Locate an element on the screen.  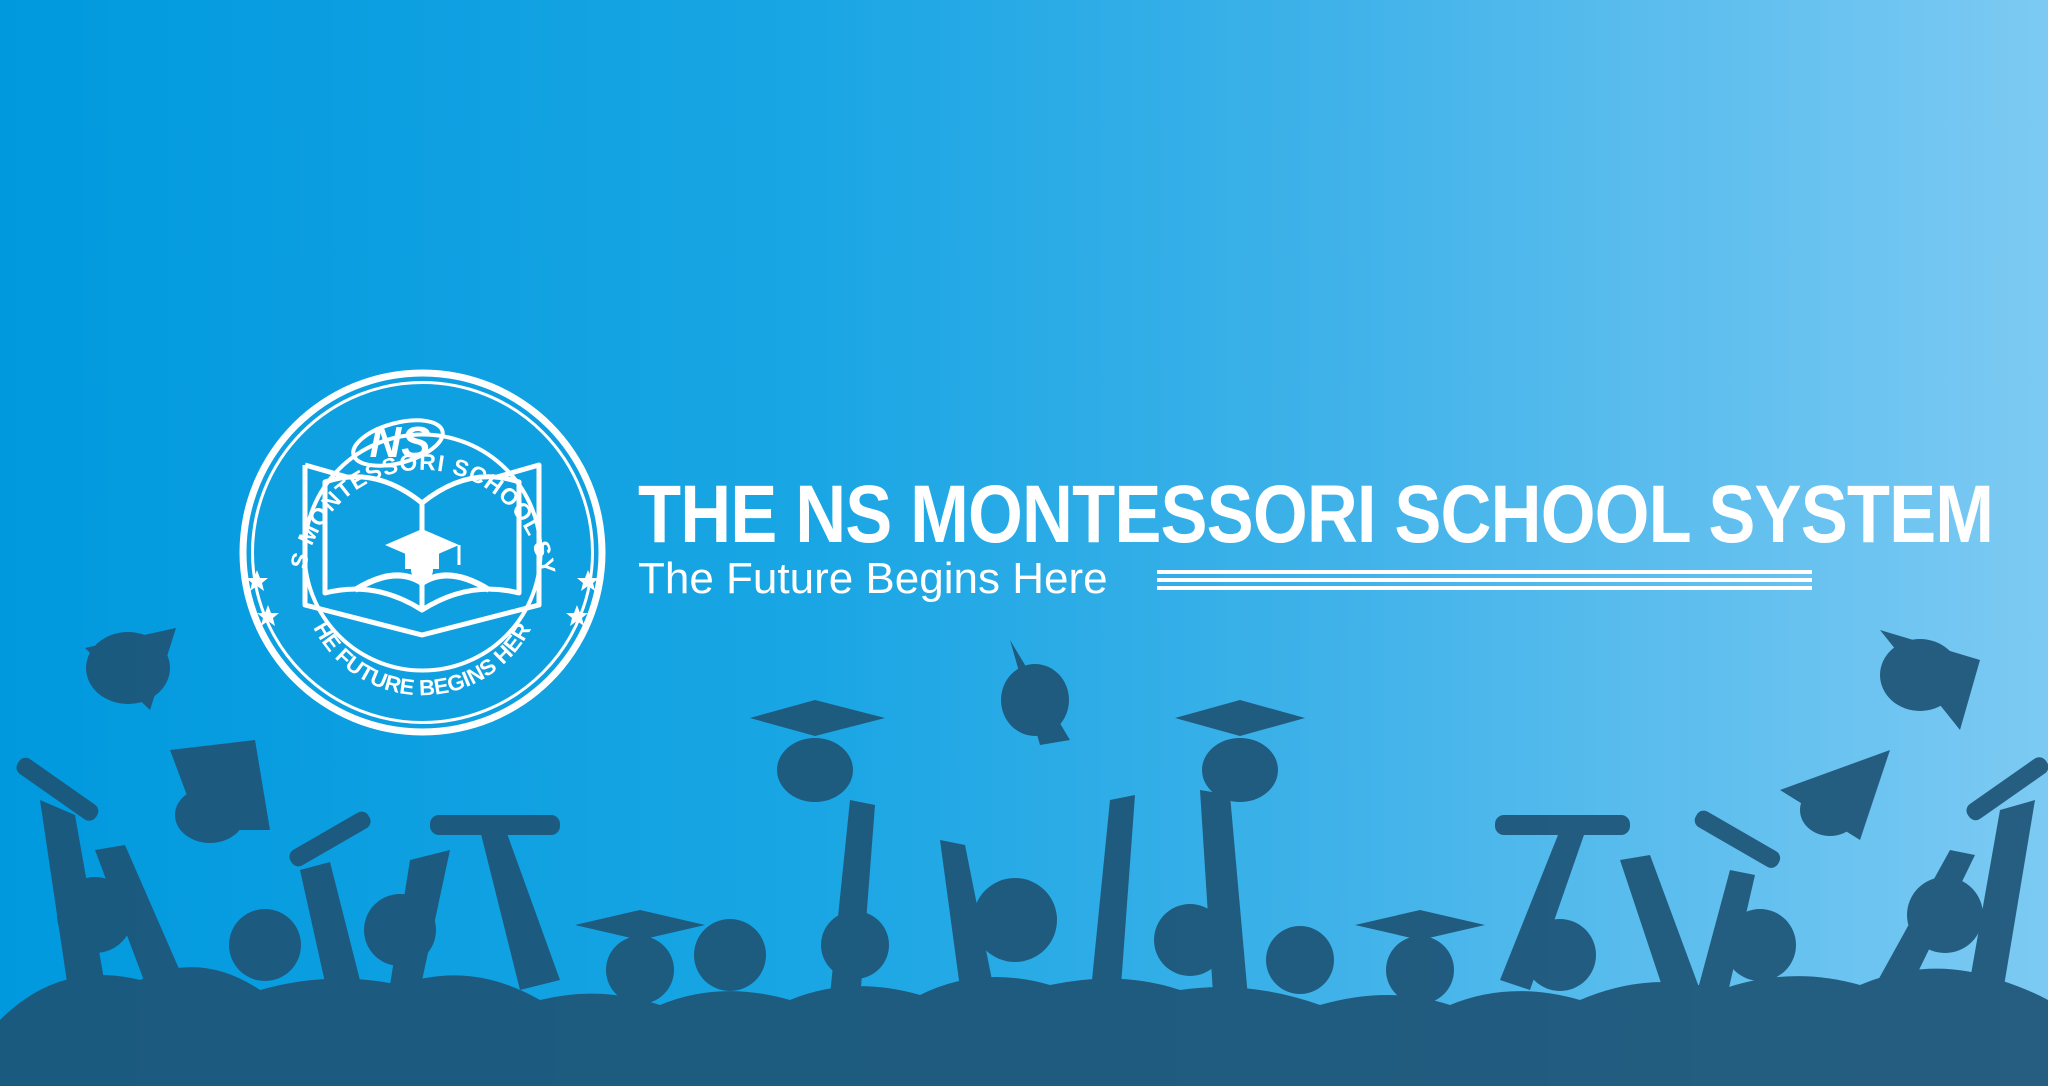
tagline-decorative-lines is located at coordinates (1484, 584).